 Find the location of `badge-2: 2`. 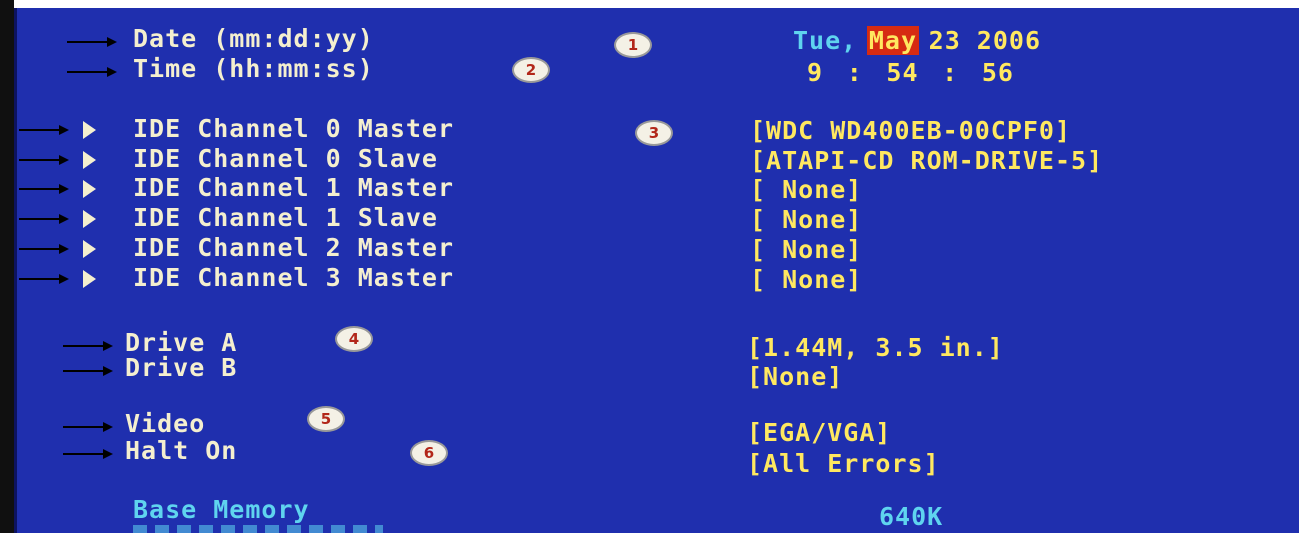

badge-2: 2 is located at coordinates (531, 70).